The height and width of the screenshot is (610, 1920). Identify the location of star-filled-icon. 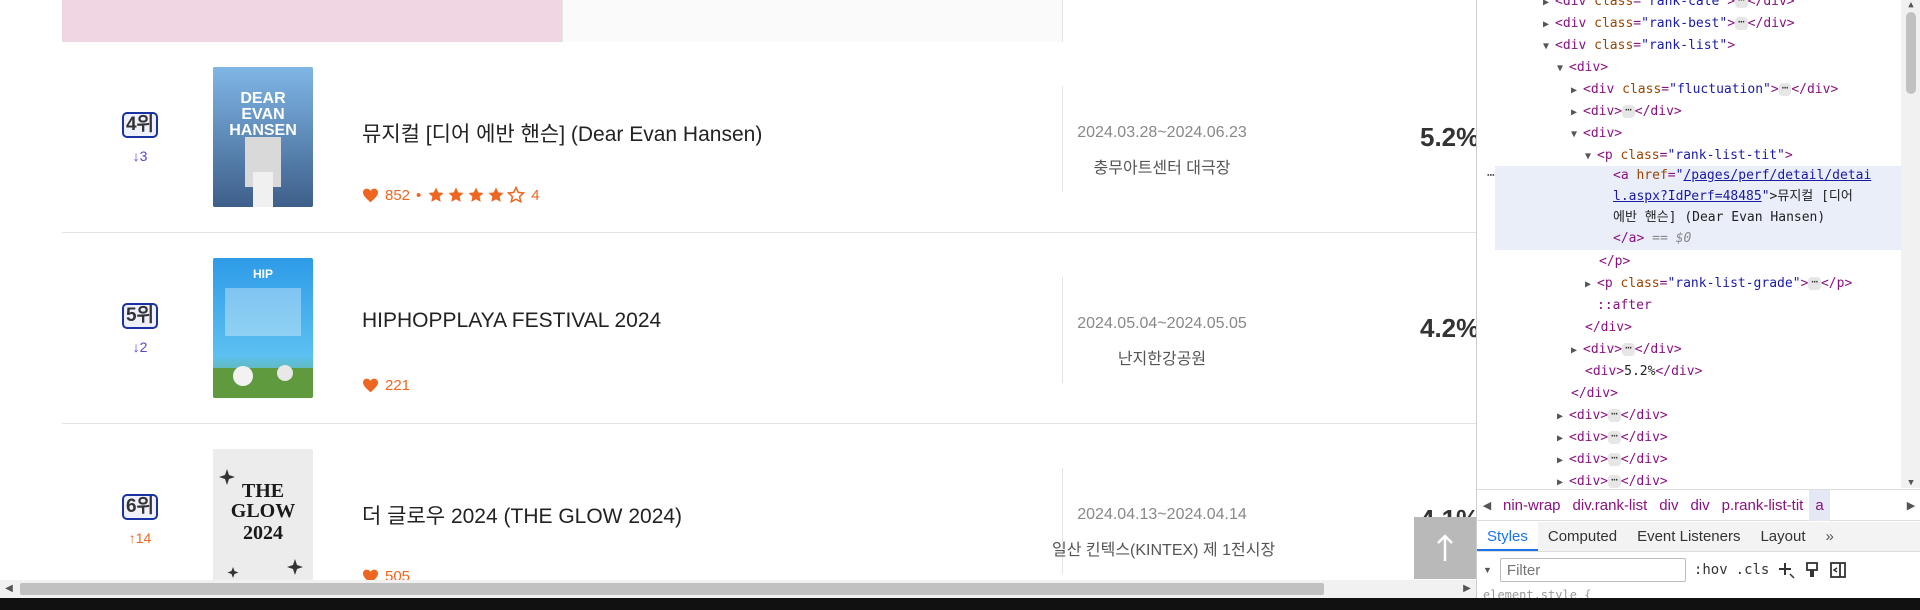
(496, 194).